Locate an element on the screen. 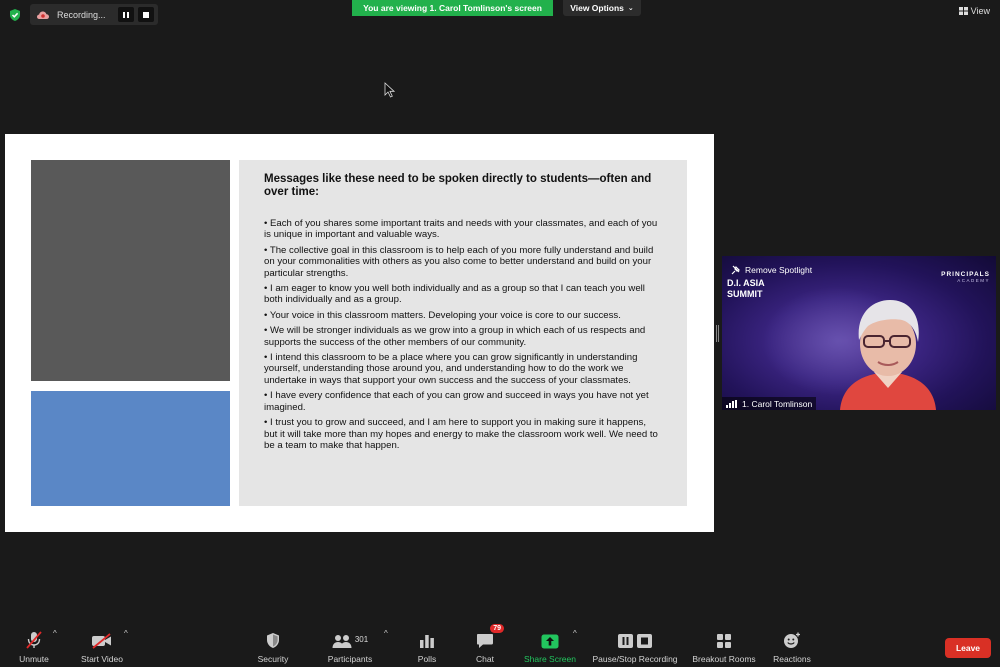 This screenshot has width=1000, height=667. reactions-button: Reactions is located at coordinates (792, 645).